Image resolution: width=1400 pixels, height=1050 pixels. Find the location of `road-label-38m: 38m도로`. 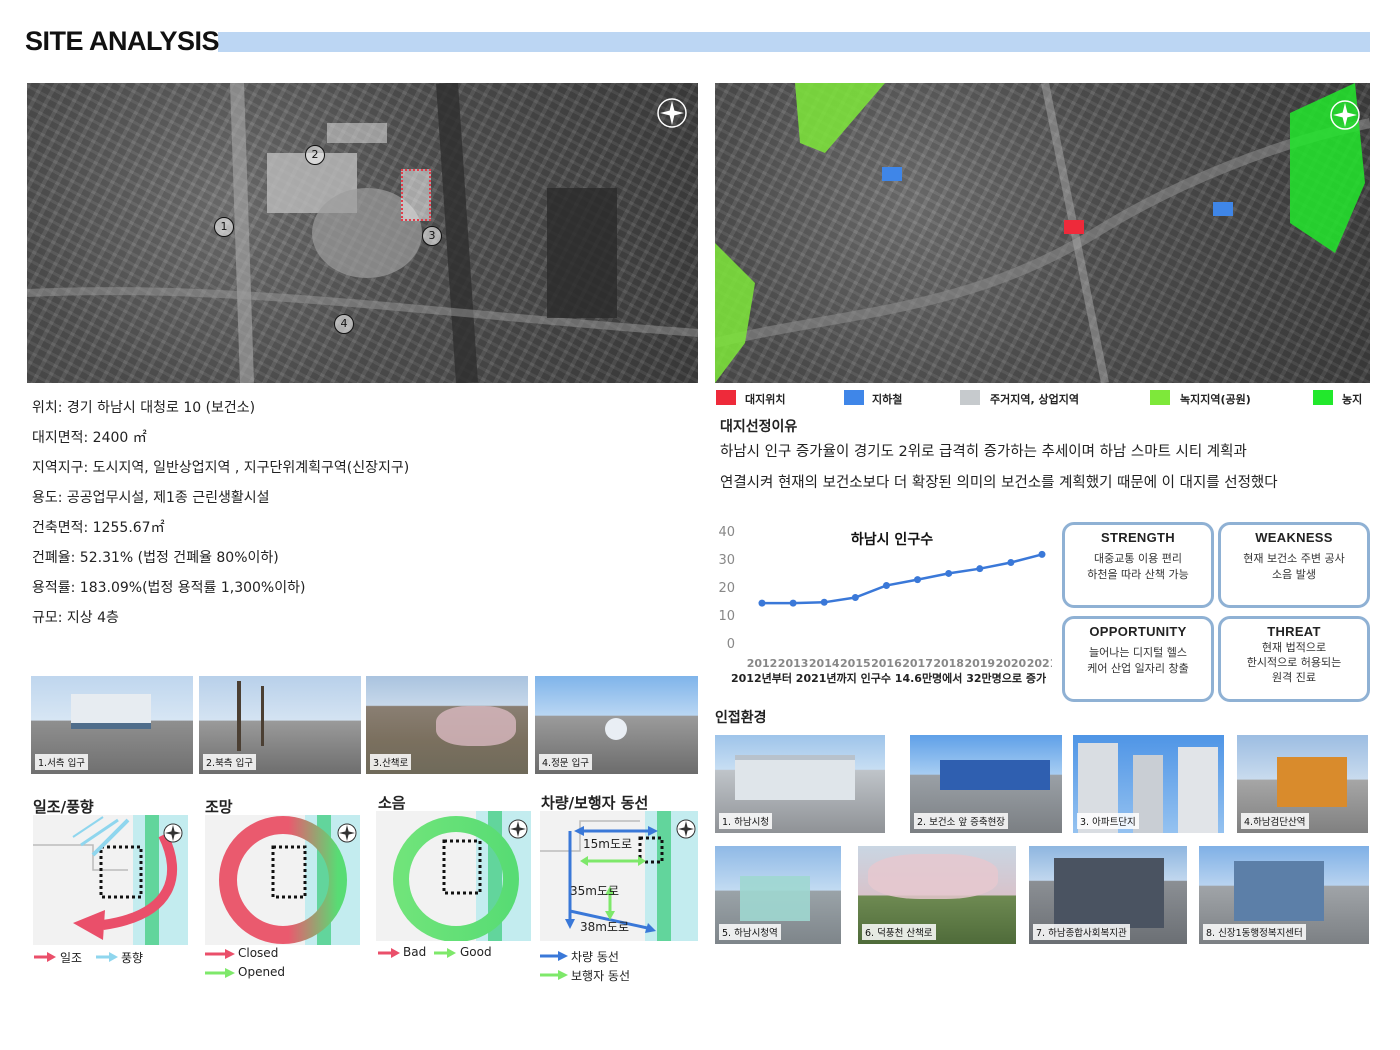

road-label-38m: 38m도로 is located at coordinates (605, 927).